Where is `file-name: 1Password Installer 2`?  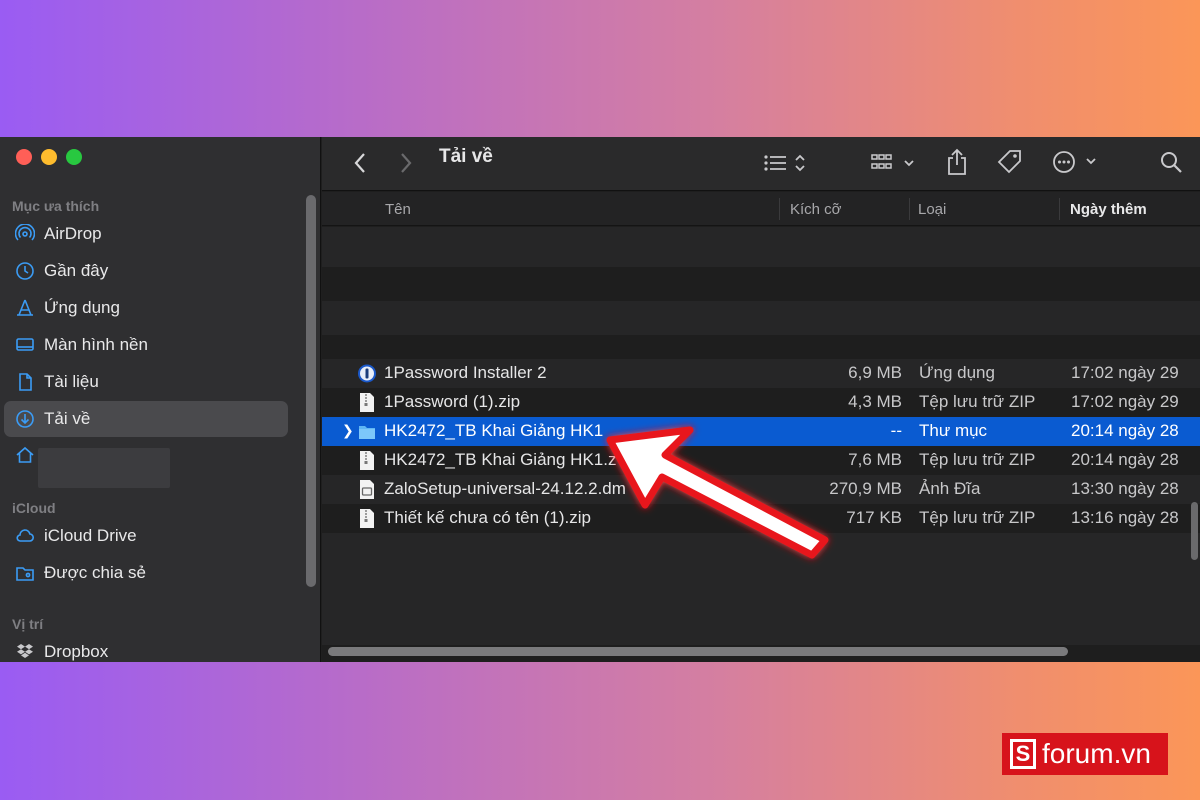
file-name: 1Password Installer 2 is located at coordinates (465, 372).